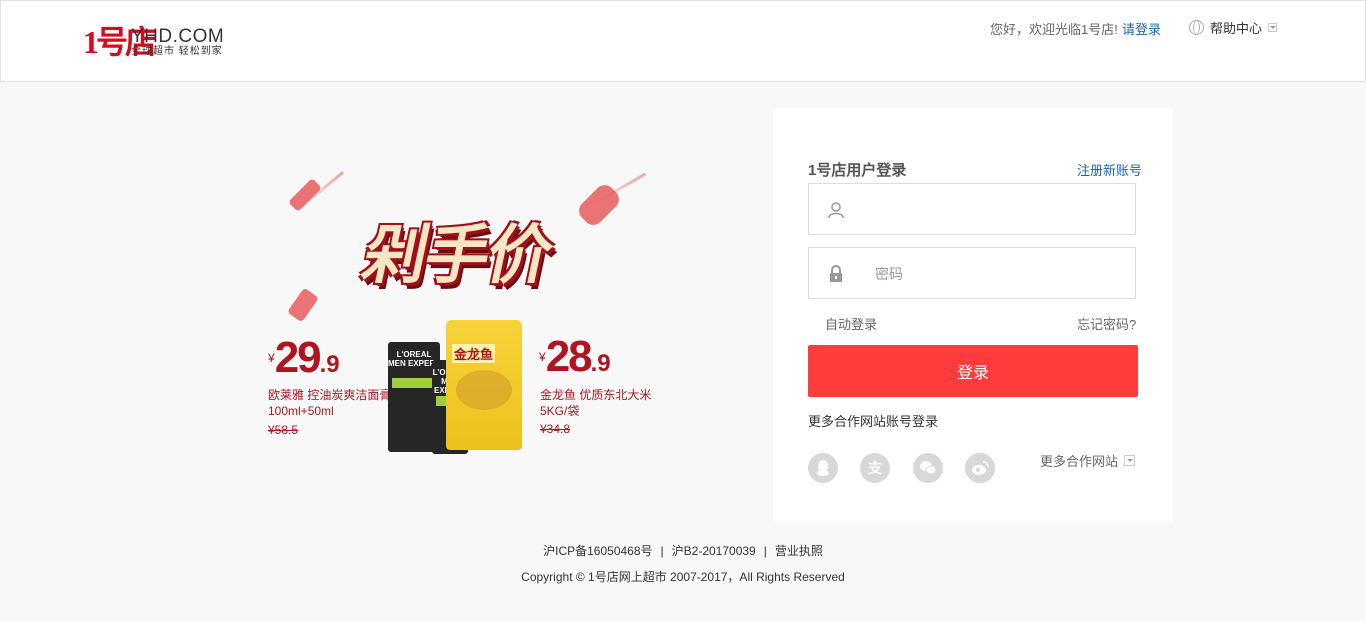 The height and width of the screenshot is (621, 1366). Describe the element at coordinates (836, 210) in the screenshot. I see `user-icon` at that location.